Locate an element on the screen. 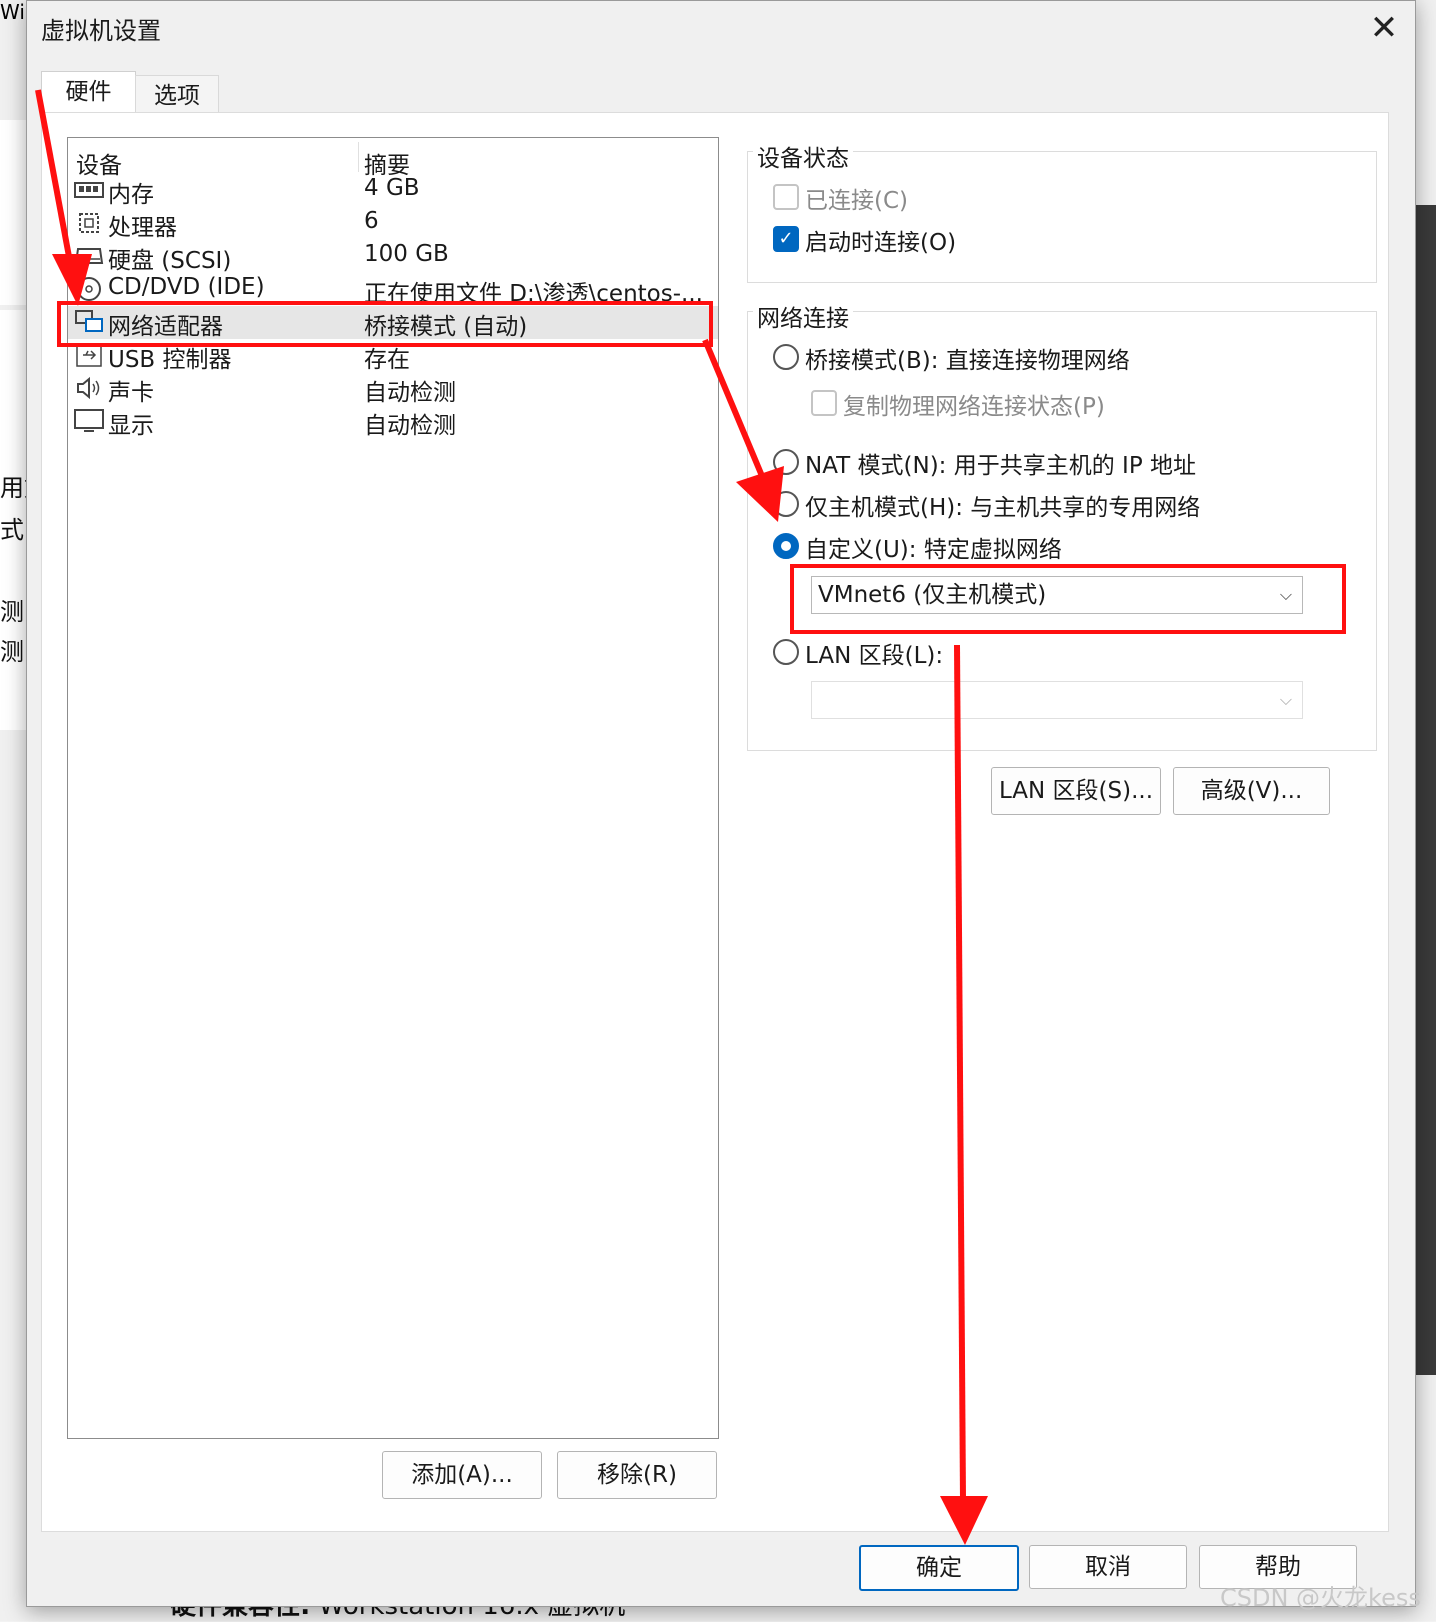 The width and height of the screenshot is (1436, 1622). device-row-processor: 处理器 6 is located at coordinates (393, 224).